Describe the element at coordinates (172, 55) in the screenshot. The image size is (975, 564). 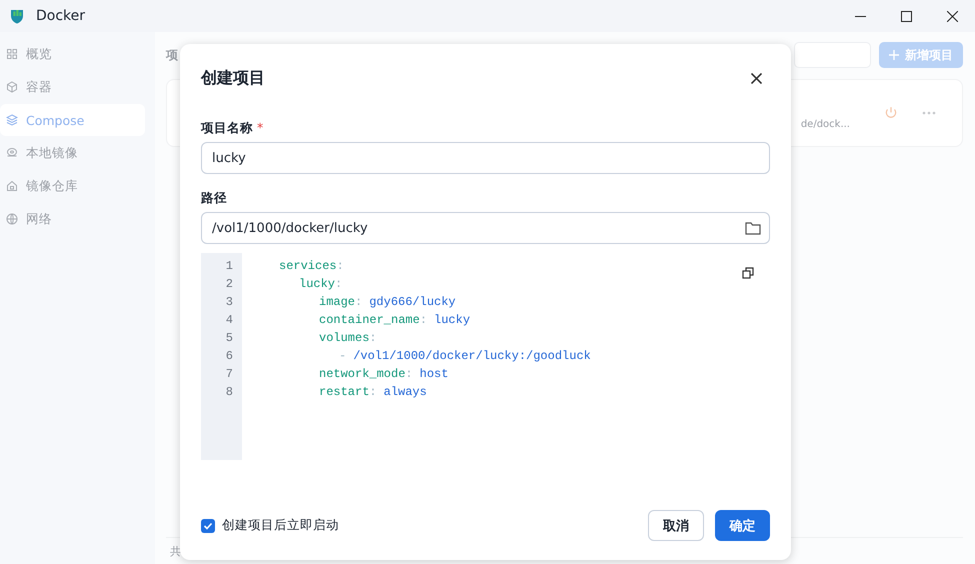
I see `page-heading: 项` at that location.